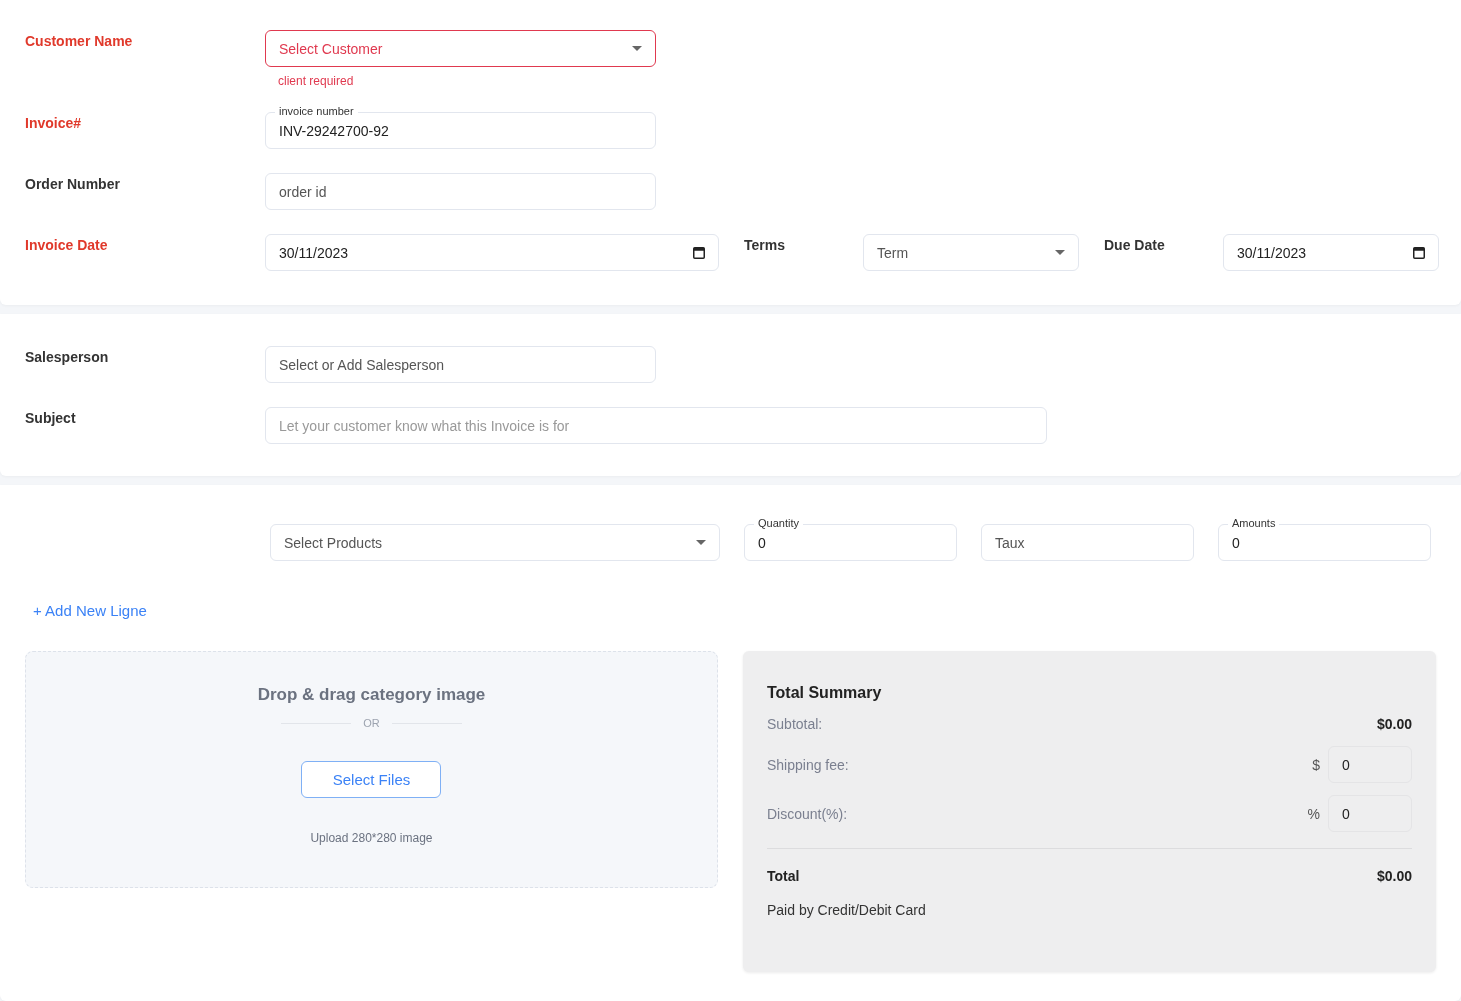  I want to click on floating-label: invoice number, so click(316, 111).